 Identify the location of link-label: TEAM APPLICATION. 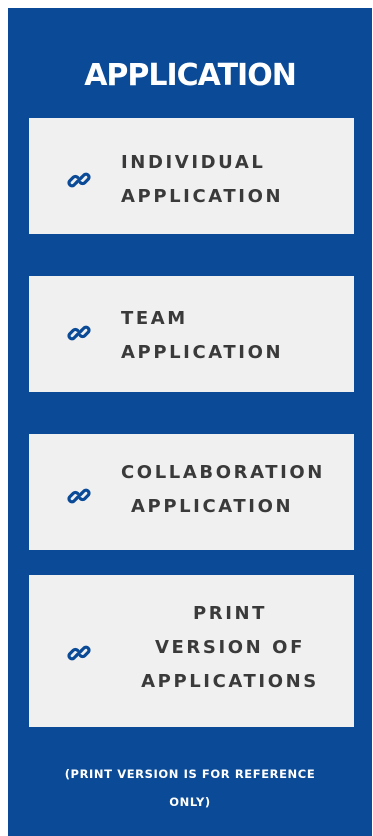
(202, 336).